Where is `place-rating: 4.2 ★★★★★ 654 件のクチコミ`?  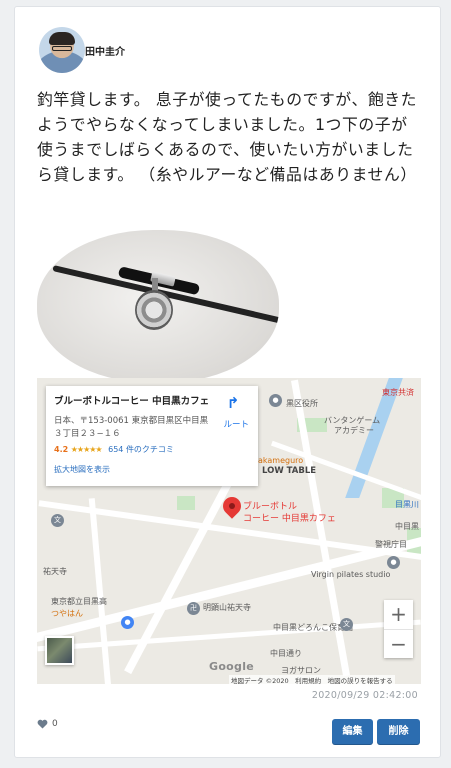 place-rating: 4.2 ★★★★★ 654 件のクチコミ is located at coordinates (152, 449).